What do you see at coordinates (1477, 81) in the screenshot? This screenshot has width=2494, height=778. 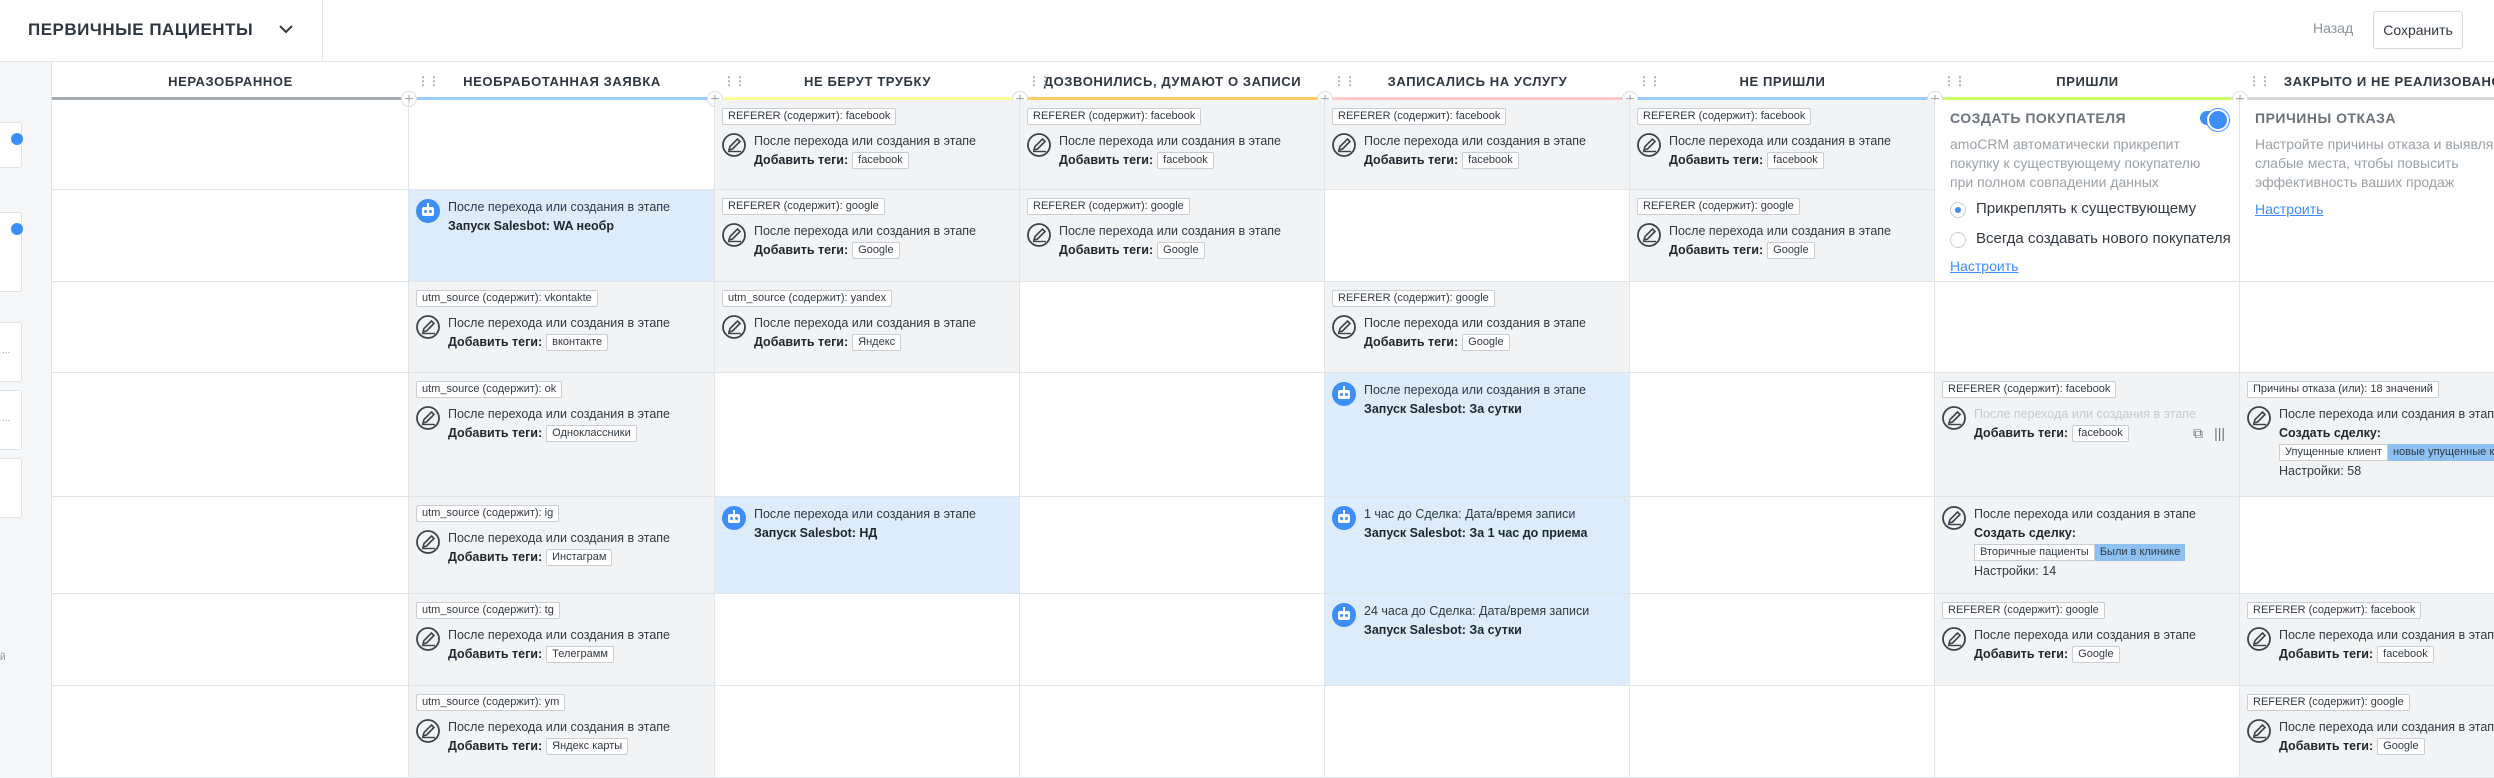 I see `column-header: ЗАПИСАЛИСЬ НА УСЛУГУ ⋮⋮` at bounding box center [1477, 81].